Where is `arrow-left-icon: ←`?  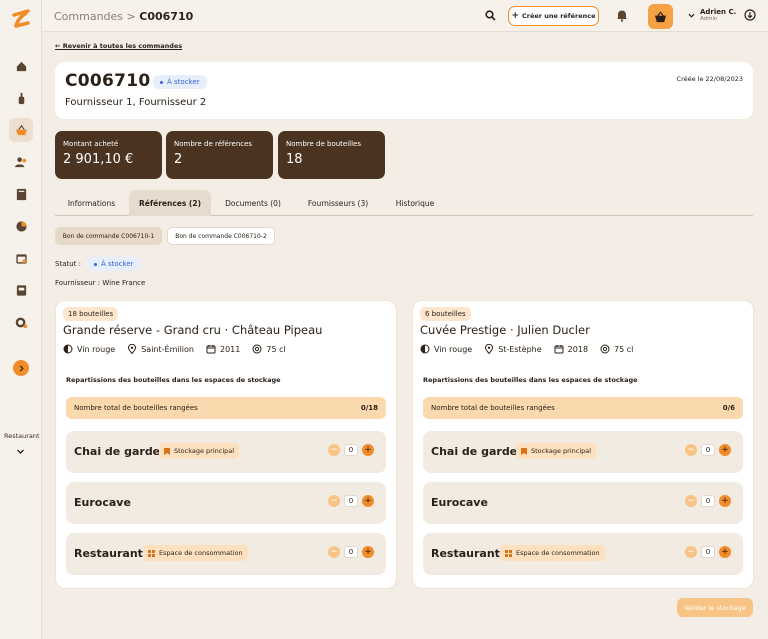 arrow-left-icon: ← is located at coordinates (59, 46).